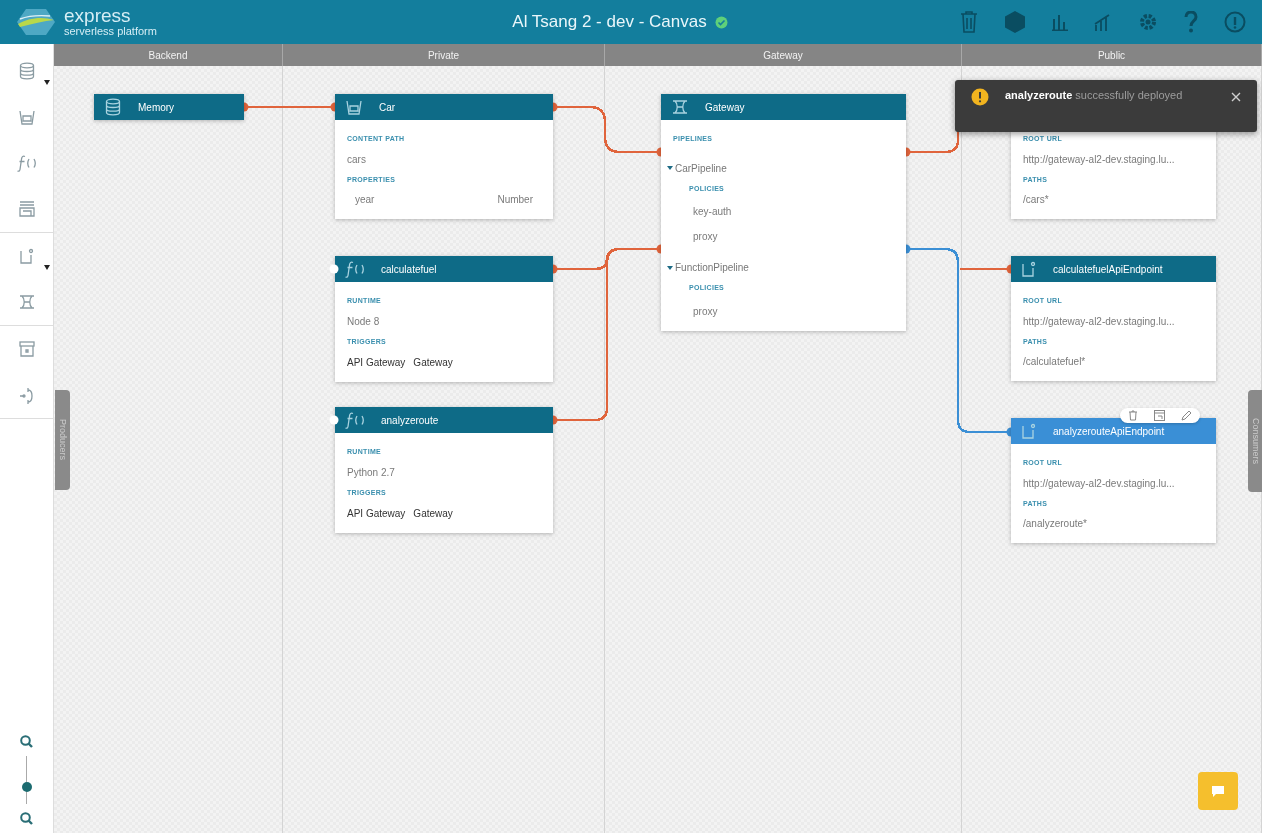 The height and width of the screenshot is (833, 1262). What do you see at coordinates (410, 420) in the screenshot?
I see `node-title: analyzeroute` at bounding box center [410, 420].